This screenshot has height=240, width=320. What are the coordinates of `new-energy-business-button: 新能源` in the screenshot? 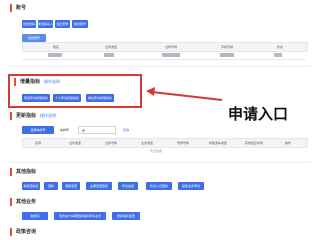 It's located at (35, 216).